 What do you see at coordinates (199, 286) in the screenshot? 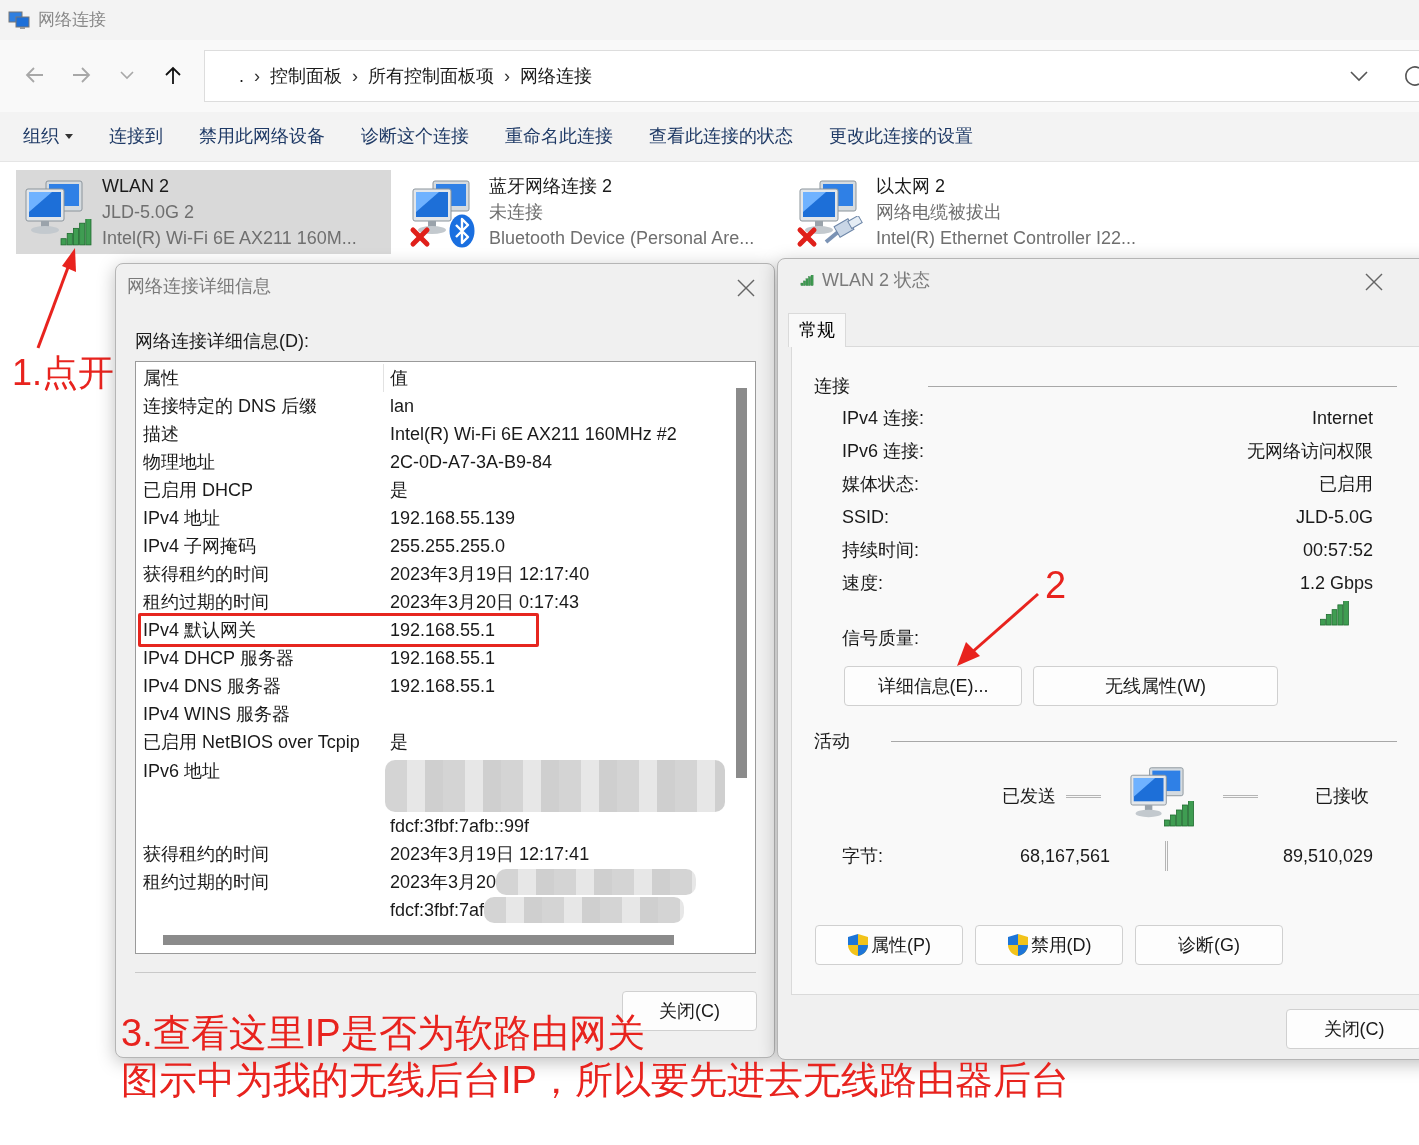
I see `dialog-title: 网络连接详细信息` at bounding box center [199, 286].